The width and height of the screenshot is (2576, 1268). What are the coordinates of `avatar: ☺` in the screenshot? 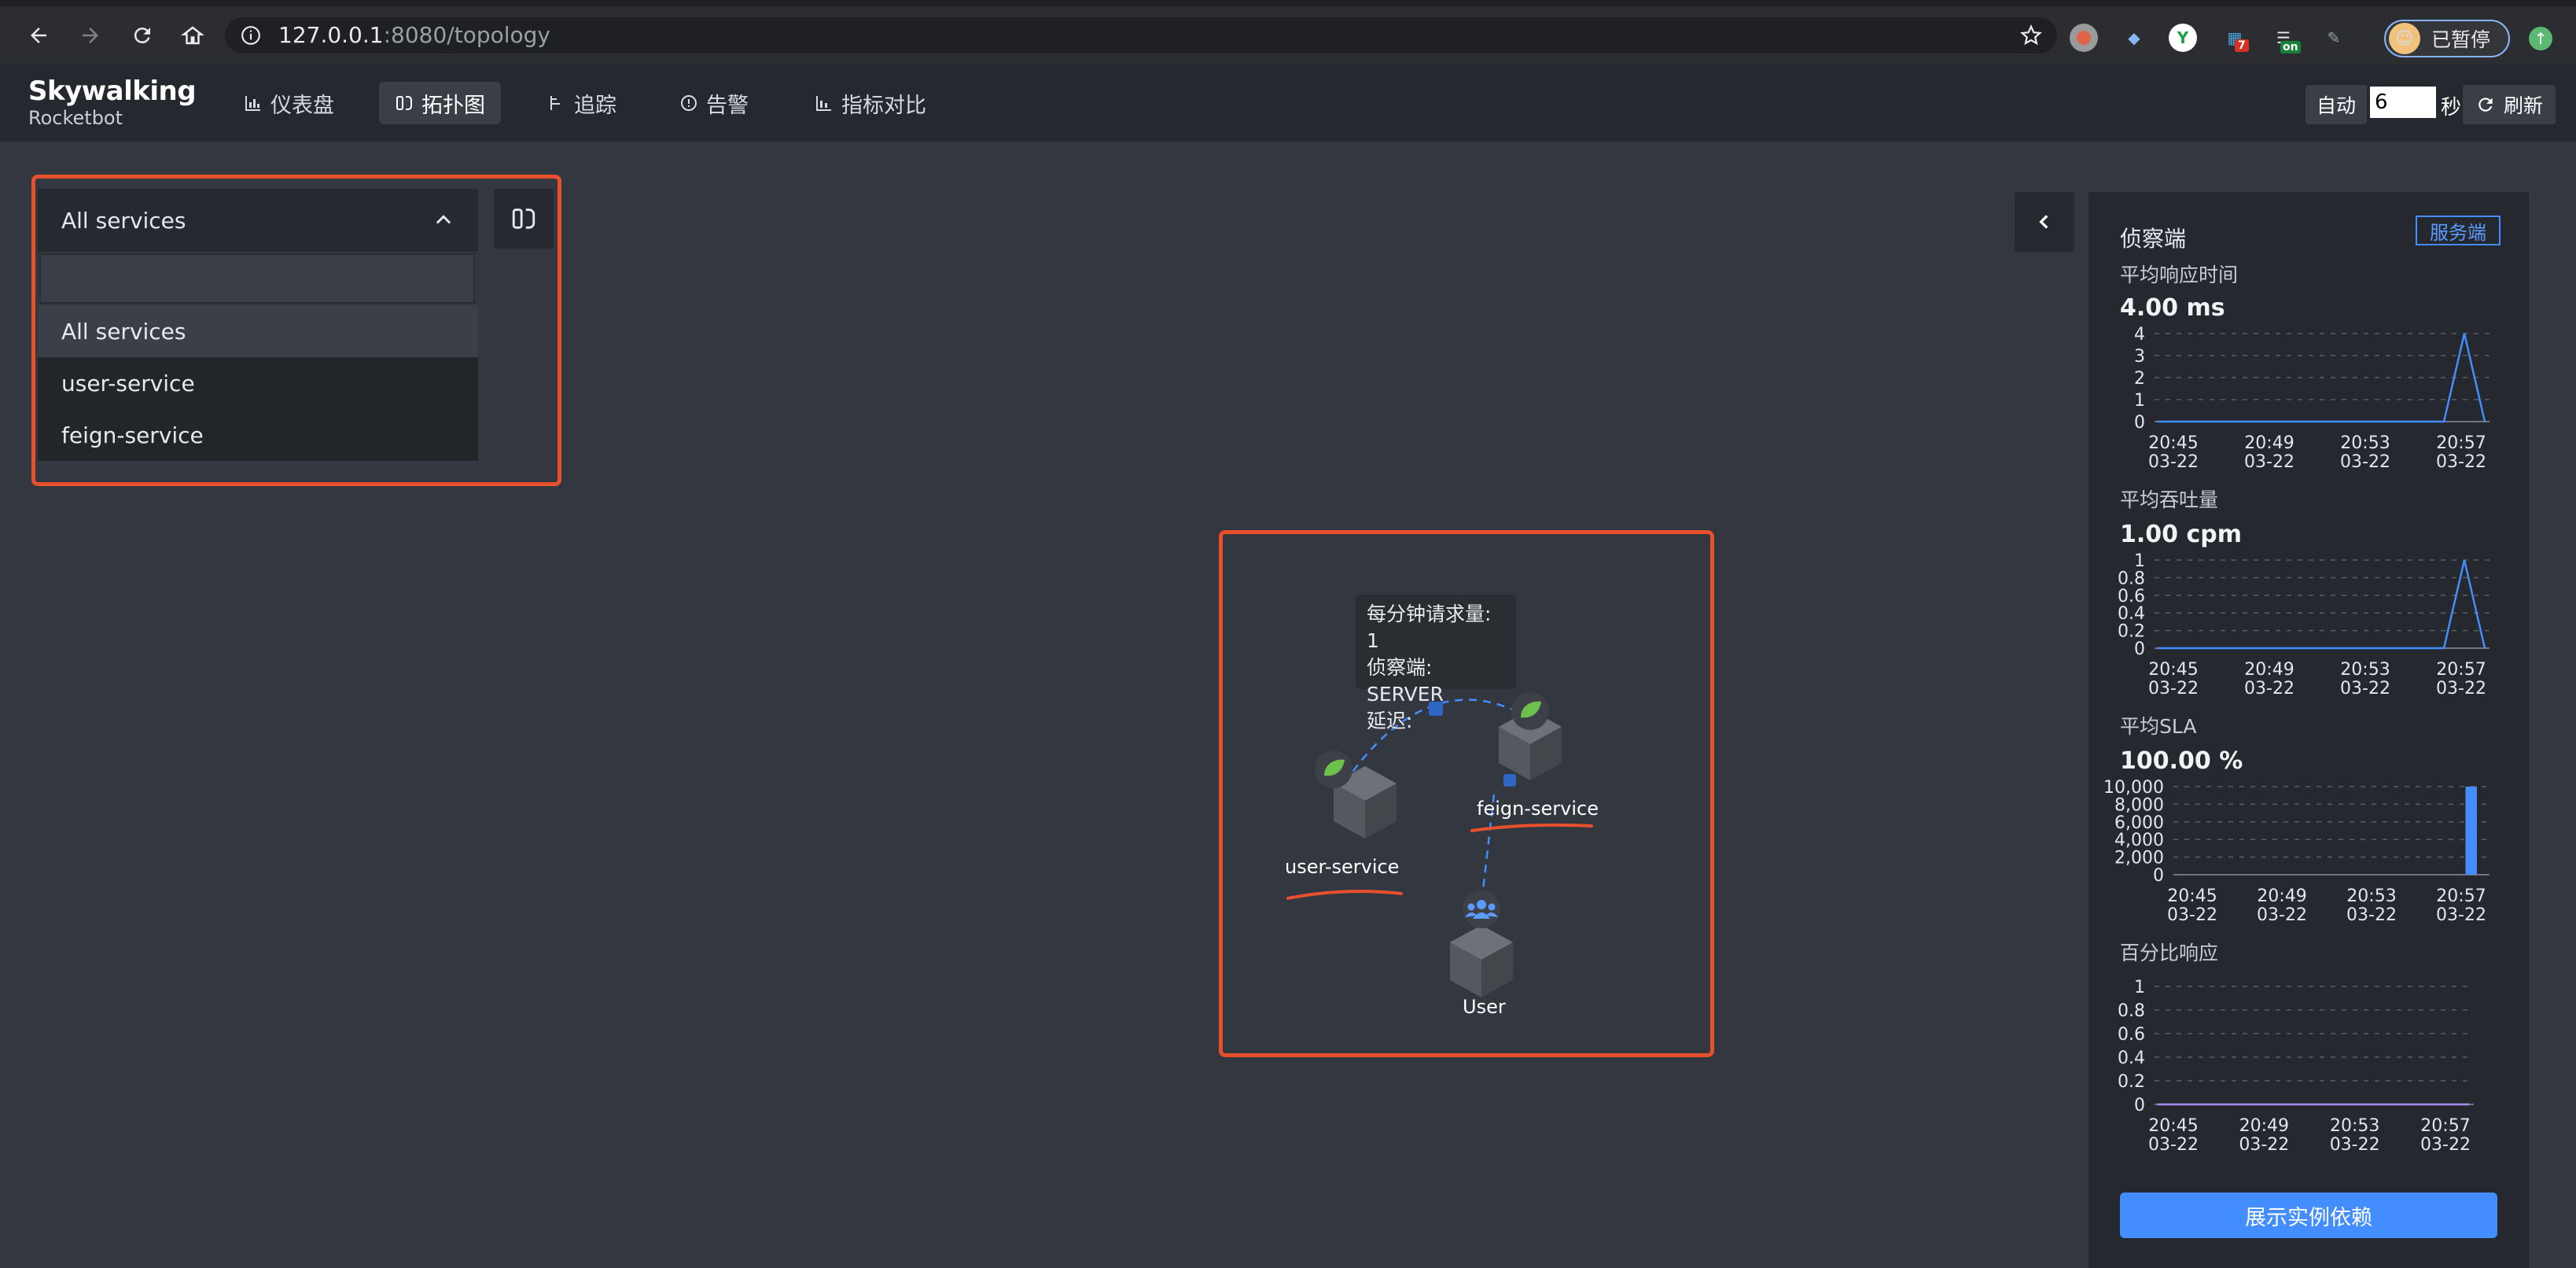 It's located at (2404, 38).